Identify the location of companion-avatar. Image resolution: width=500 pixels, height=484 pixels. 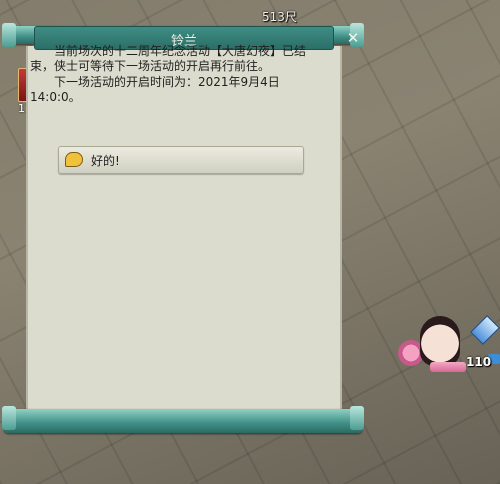
(440, 341).